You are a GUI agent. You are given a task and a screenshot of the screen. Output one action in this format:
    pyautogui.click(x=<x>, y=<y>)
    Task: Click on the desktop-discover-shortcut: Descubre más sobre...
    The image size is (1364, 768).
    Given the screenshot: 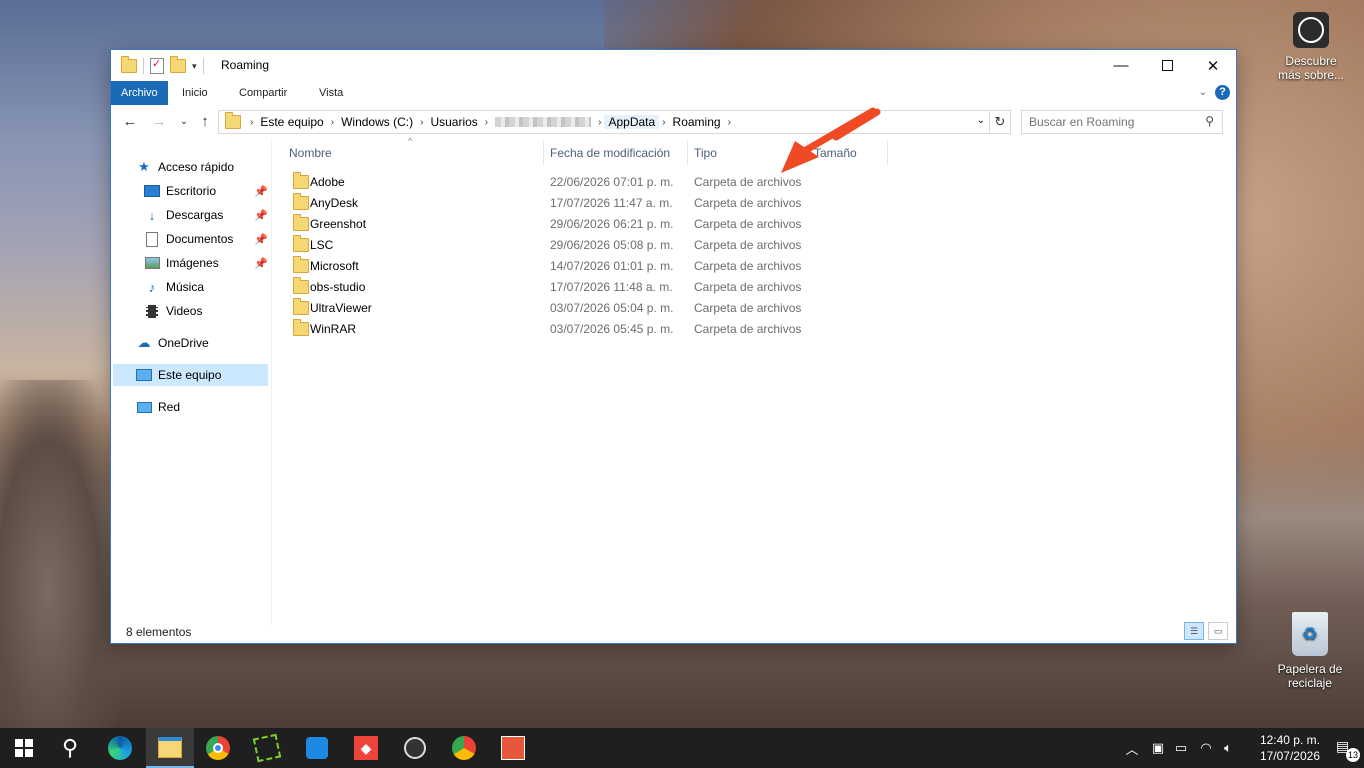 What is the action you would take?
    pyautogui.click(x=1311, y=47)
    